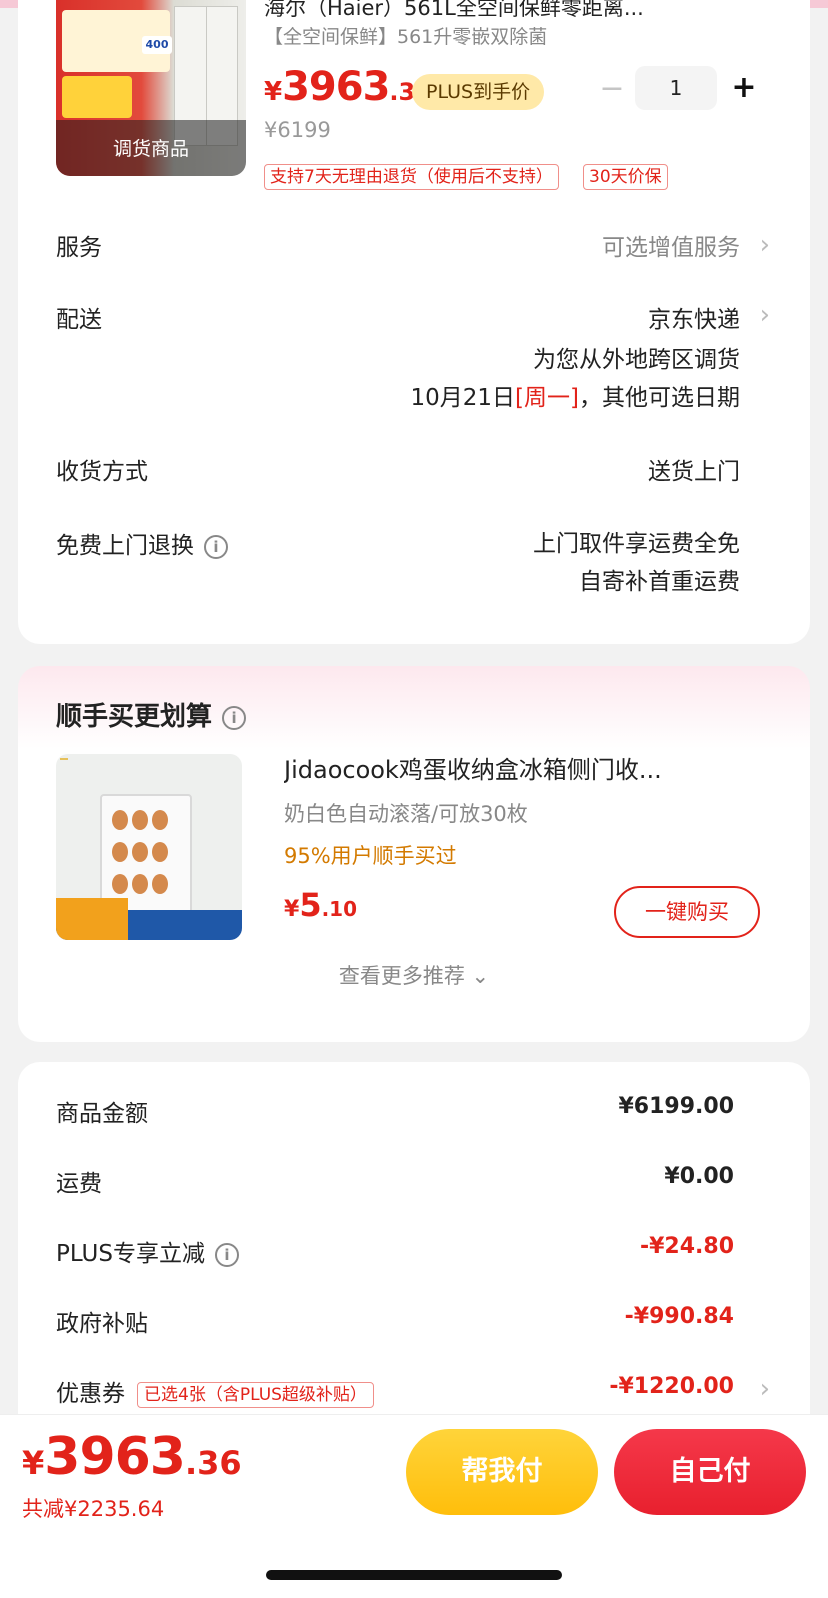 The image size is (828, 1598). Describe the element at coordinates (414, 1562) in the screenshot. I see `home-indicator-area` at that location.